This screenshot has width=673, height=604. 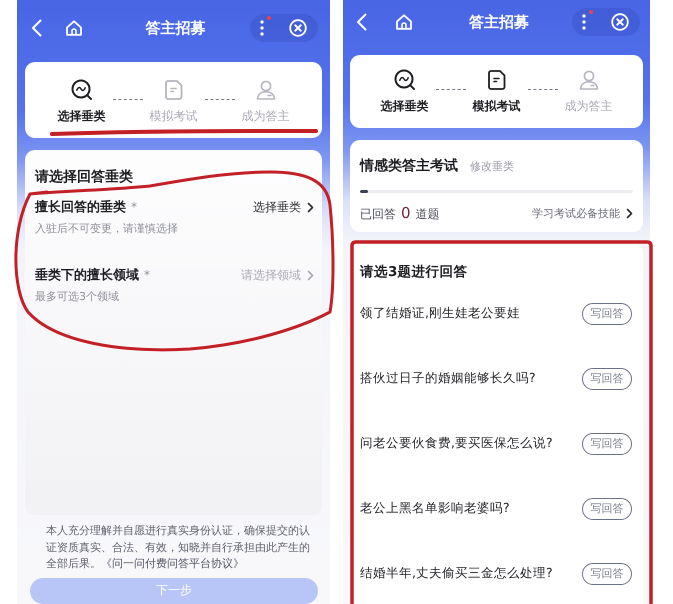 What do you see at coordinates (414, 272) in the screenshot?
I see `questions-title: 请选3题进行回答` at bounding box center [414, 272].